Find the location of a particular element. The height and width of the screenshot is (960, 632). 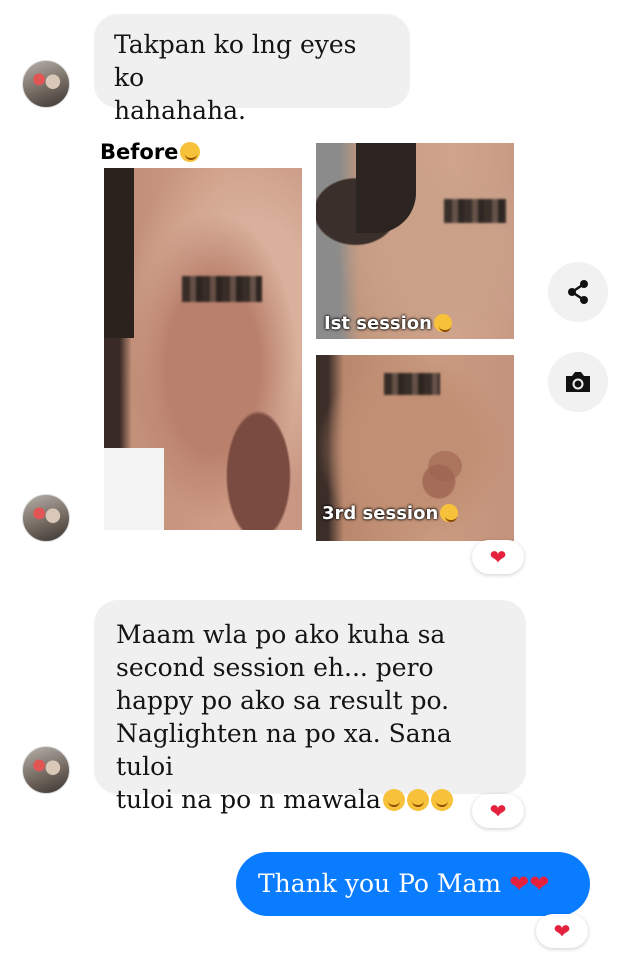

sad-emoji-icon is located at coordinates (190, 152).